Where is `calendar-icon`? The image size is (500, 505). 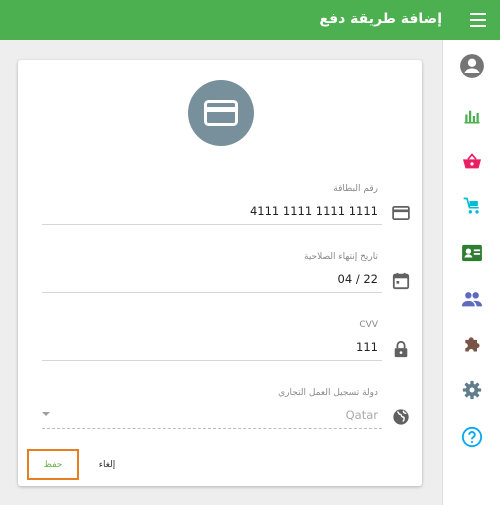 calendar-icon is located at coordinates (401, 281).